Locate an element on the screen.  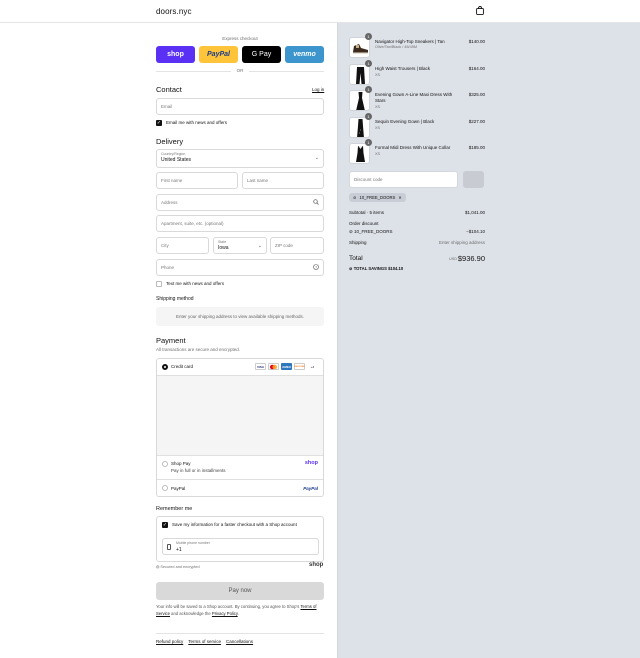
last-name-field: Last name is located at coordinates (283, 180).